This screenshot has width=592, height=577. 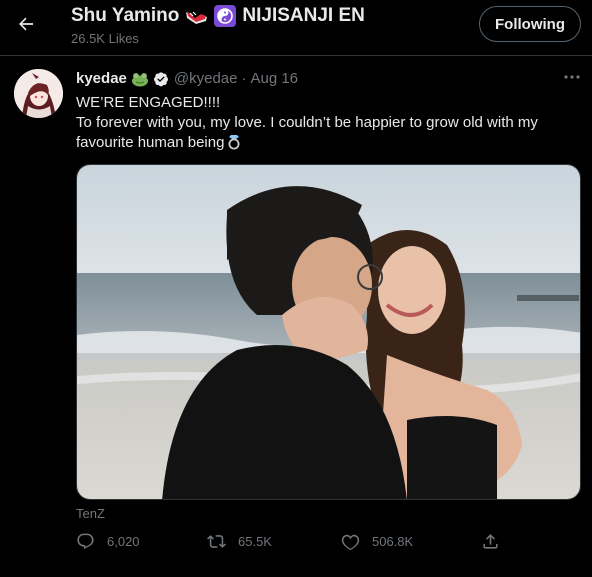 I want to click on likes-count: 26.5K Likes, so click(x=105, y=38).